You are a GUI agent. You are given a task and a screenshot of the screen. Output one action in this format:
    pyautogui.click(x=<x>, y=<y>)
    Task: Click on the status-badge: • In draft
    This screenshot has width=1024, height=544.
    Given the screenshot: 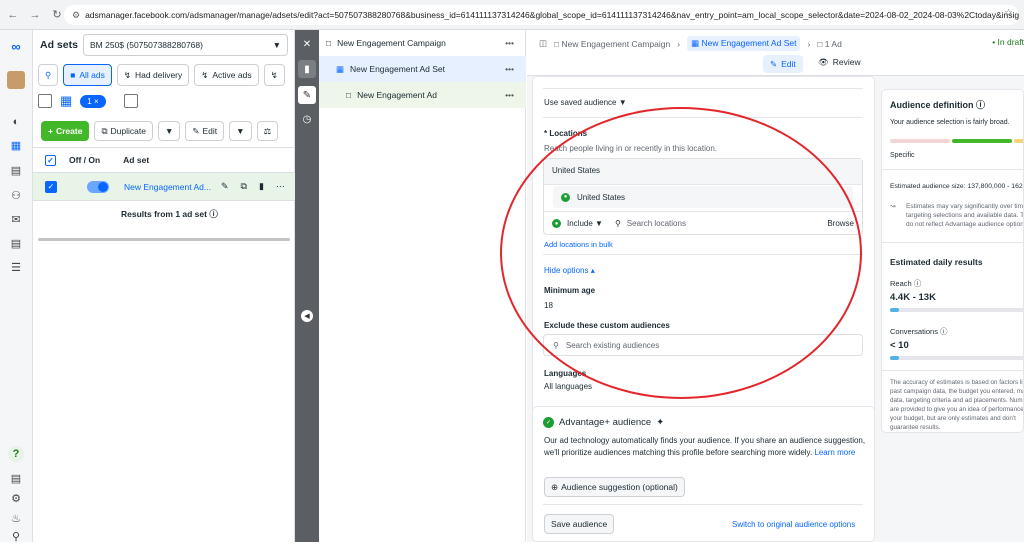 What is the action you would take?
    pyautogui.click(x=1008, y=42)
    